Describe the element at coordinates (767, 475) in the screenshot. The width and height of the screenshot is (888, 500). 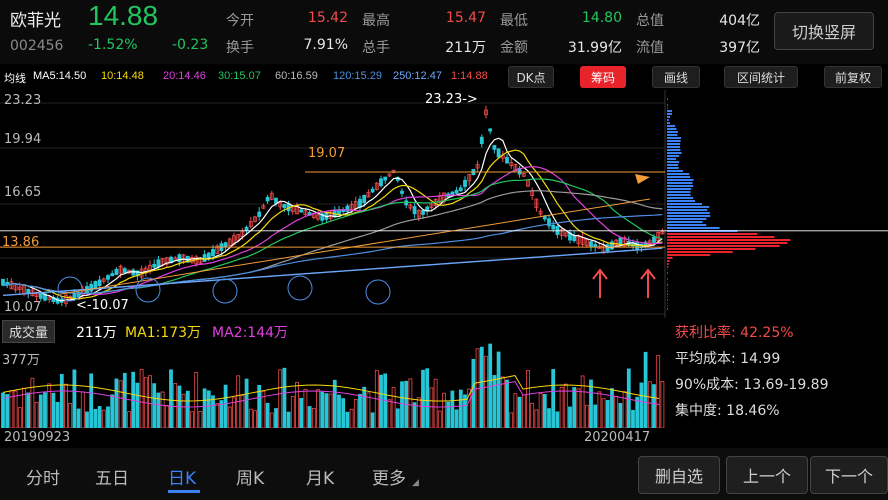
I see `previous-stock-button: 上一个` at that location.